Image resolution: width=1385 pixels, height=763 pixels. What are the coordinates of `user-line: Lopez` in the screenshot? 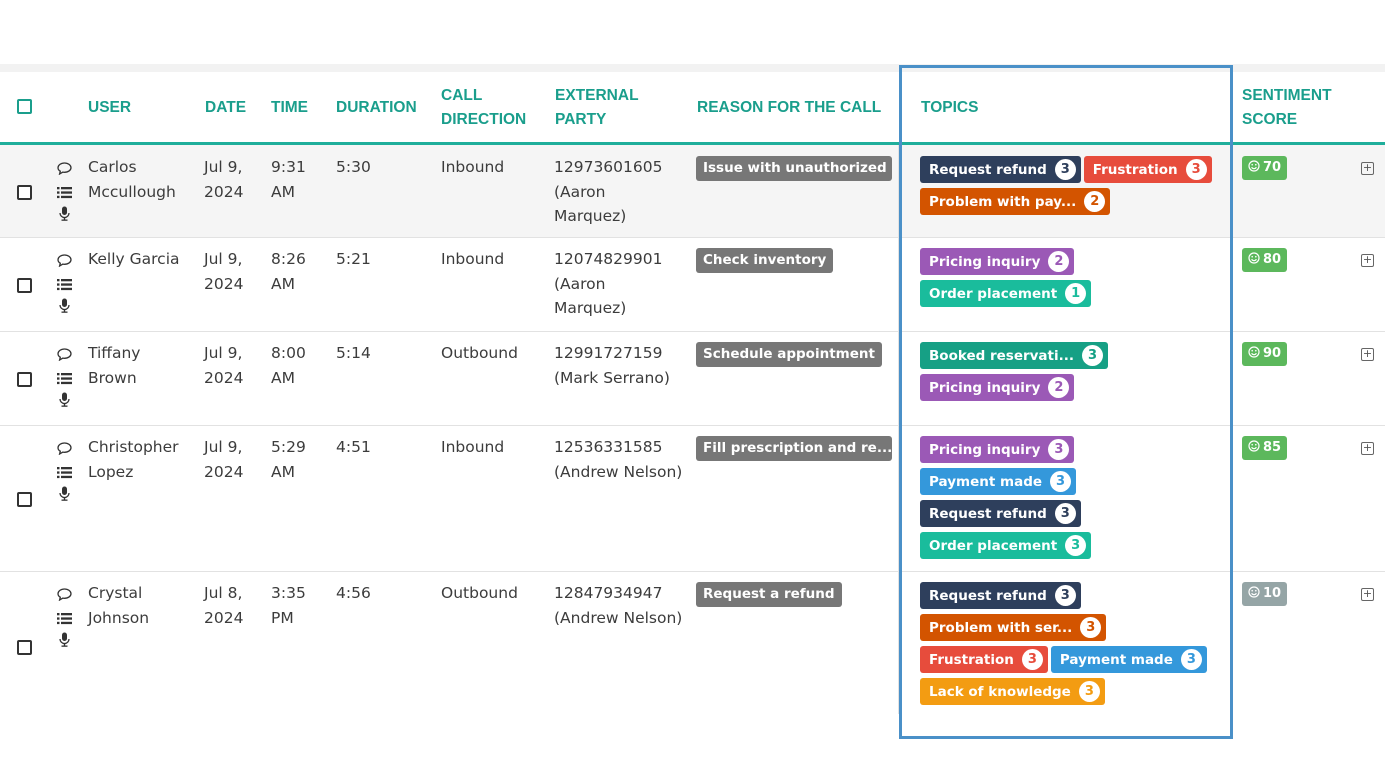 It's located at (111, 471).